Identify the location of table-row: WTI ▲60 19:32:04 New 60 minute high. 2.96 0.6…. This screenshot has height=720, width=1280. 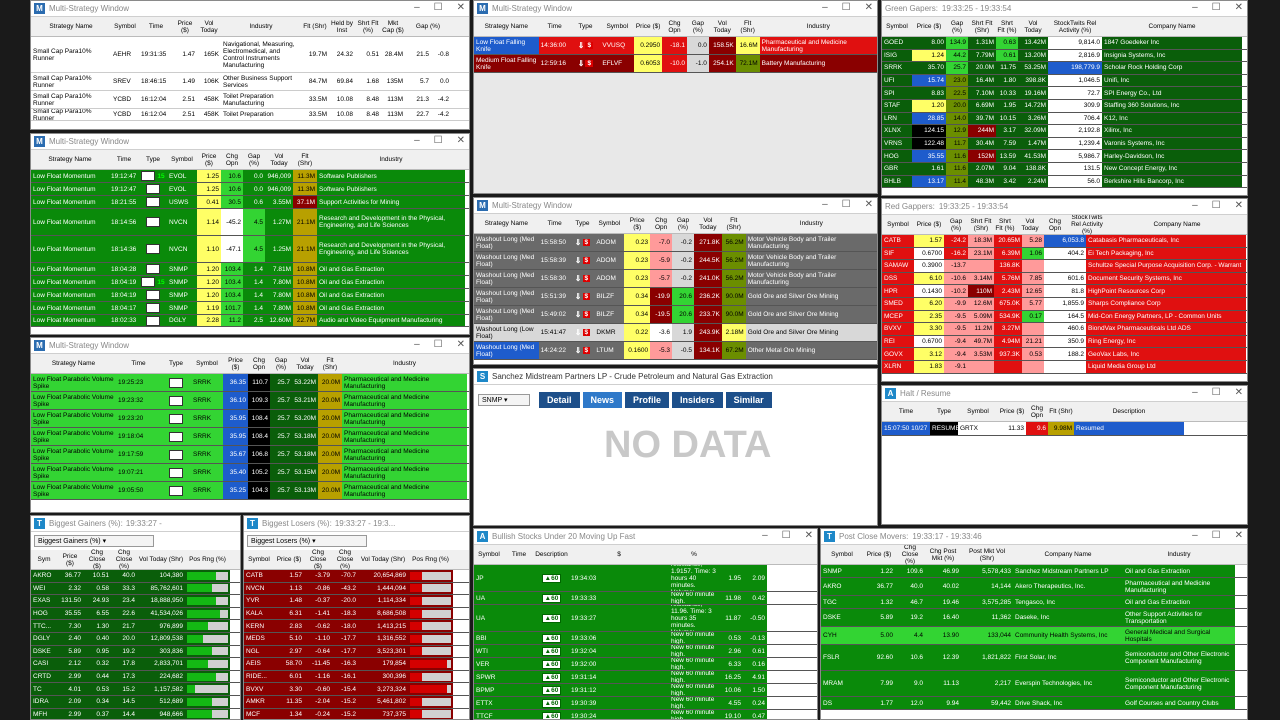
(645, 651).